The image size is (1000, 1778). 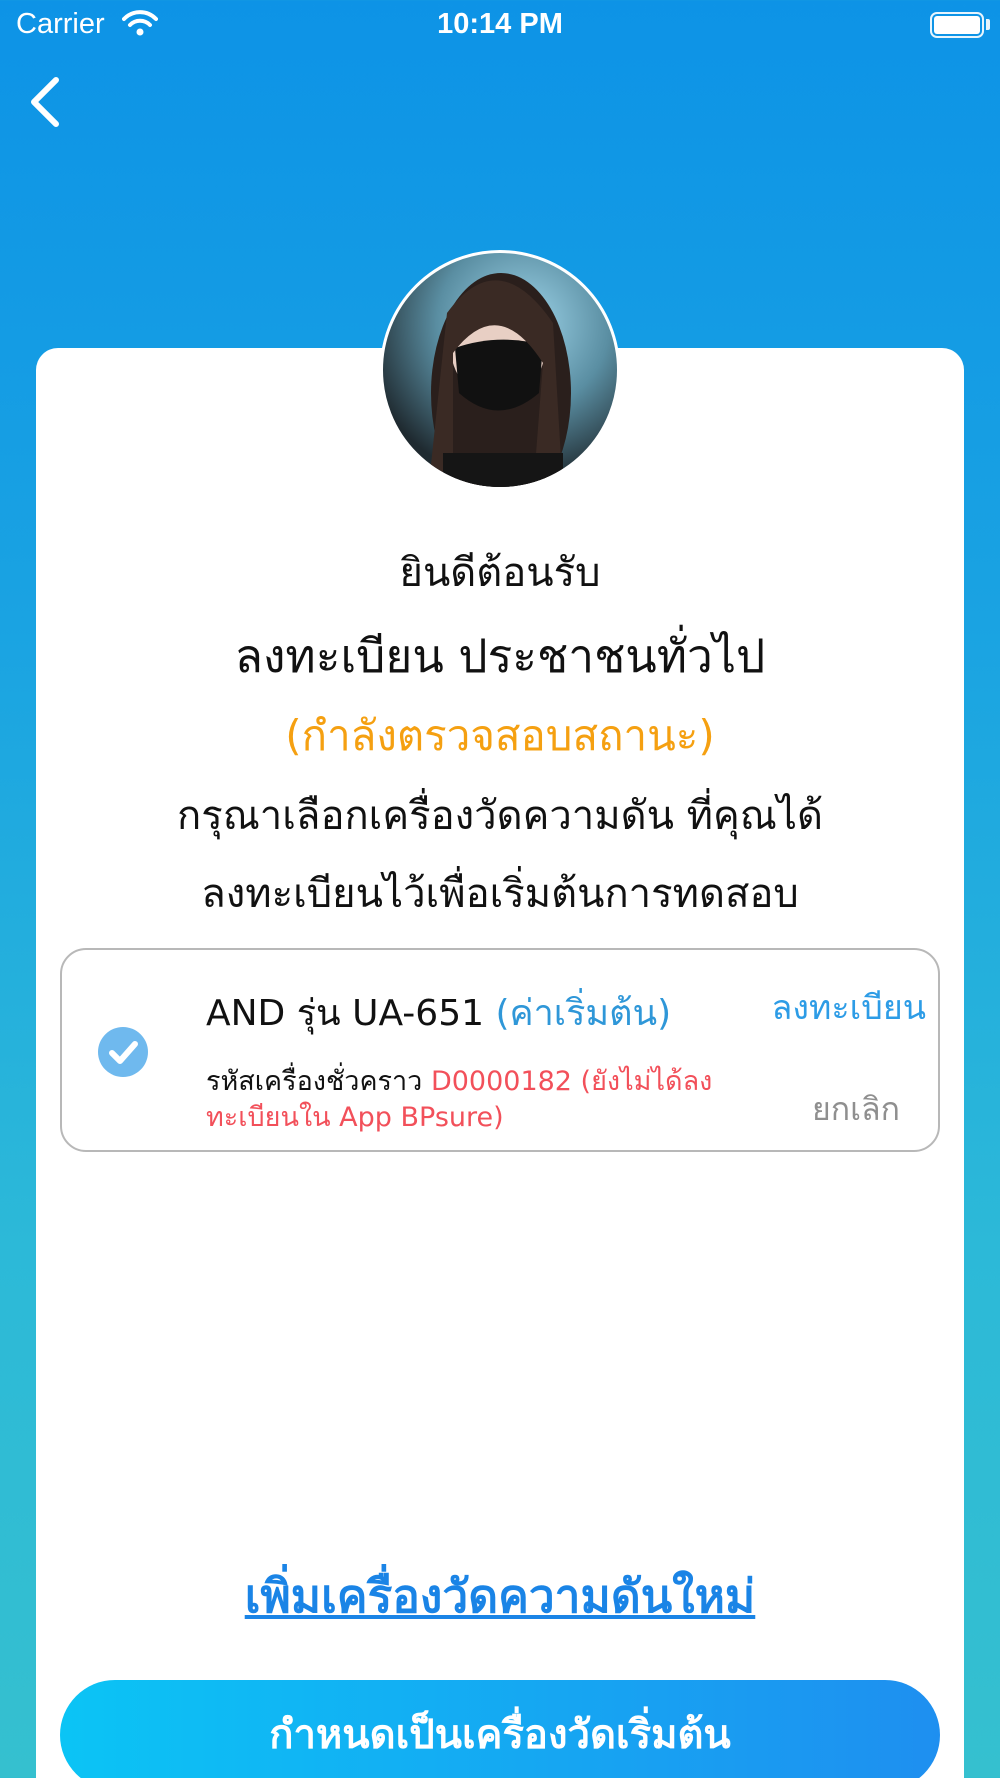 I want to click on add-device-link: เพิ่มเครื่องวัดความดันใหม่, so click(x=500, y=1596).